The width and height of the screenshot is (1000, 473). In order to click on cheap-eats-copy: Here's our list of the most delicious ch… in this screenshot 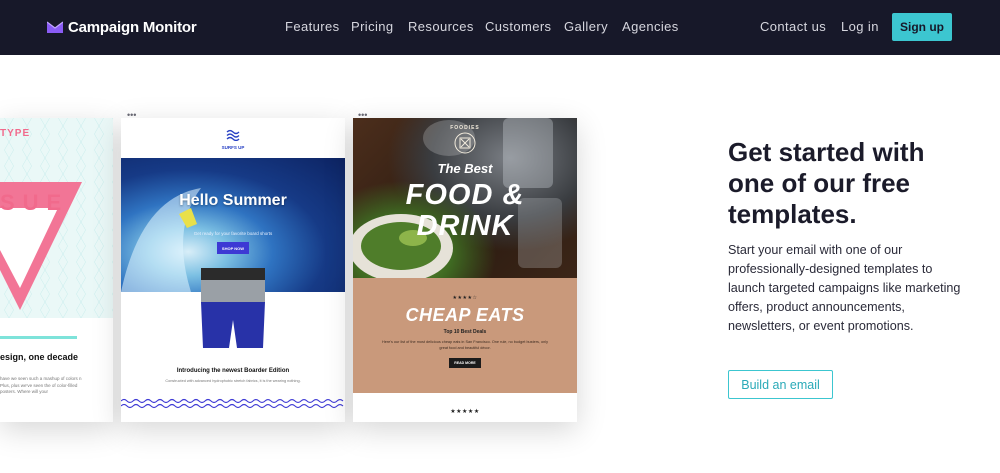, I will do `click(465, 345)`.